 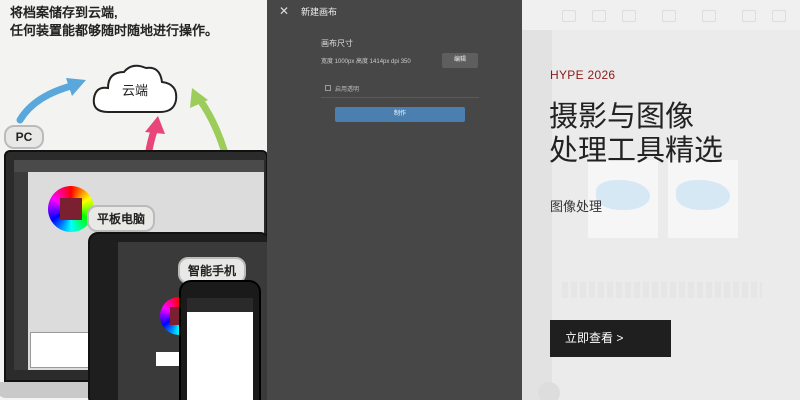 I want to click on layers-panel, so click(x=61, y=350).